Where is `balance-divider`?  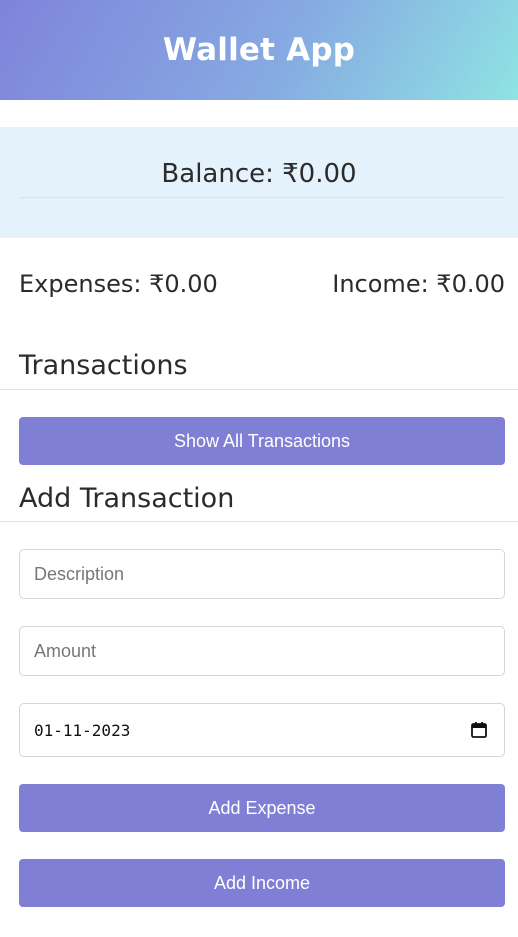 balance-divider is located at coordinates (262, 197).